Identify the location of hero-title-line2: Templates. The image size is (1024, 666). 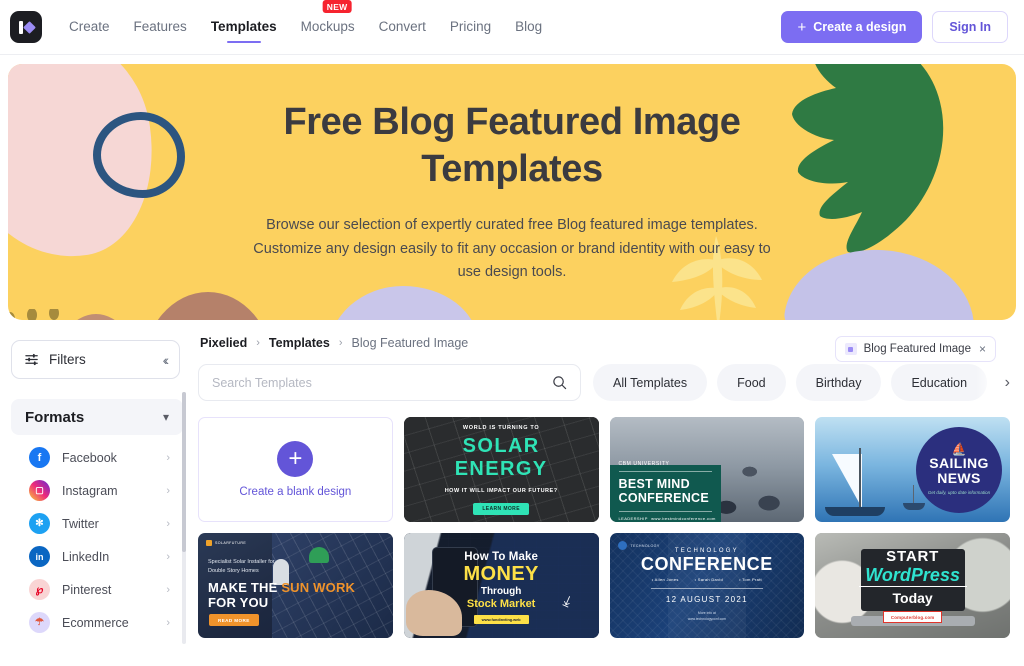
(512, 168).